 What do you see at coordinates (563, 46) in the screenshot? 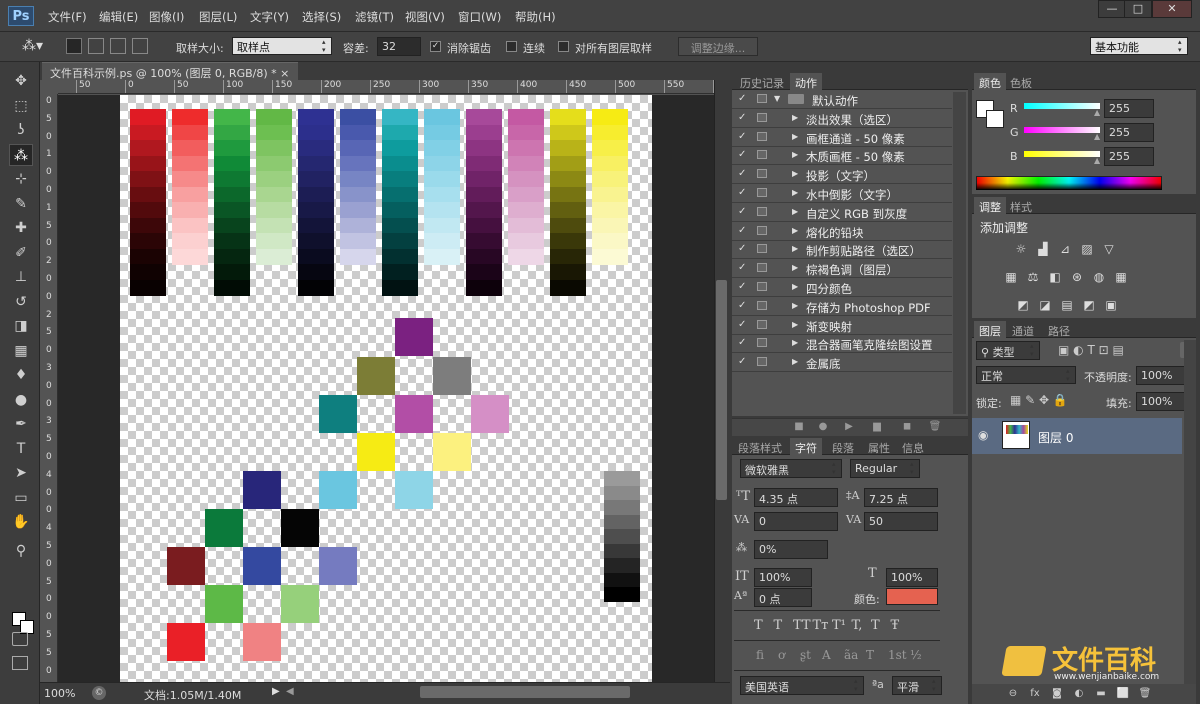
I see `all-layers-checkbox` at bounding box center [563, 46].